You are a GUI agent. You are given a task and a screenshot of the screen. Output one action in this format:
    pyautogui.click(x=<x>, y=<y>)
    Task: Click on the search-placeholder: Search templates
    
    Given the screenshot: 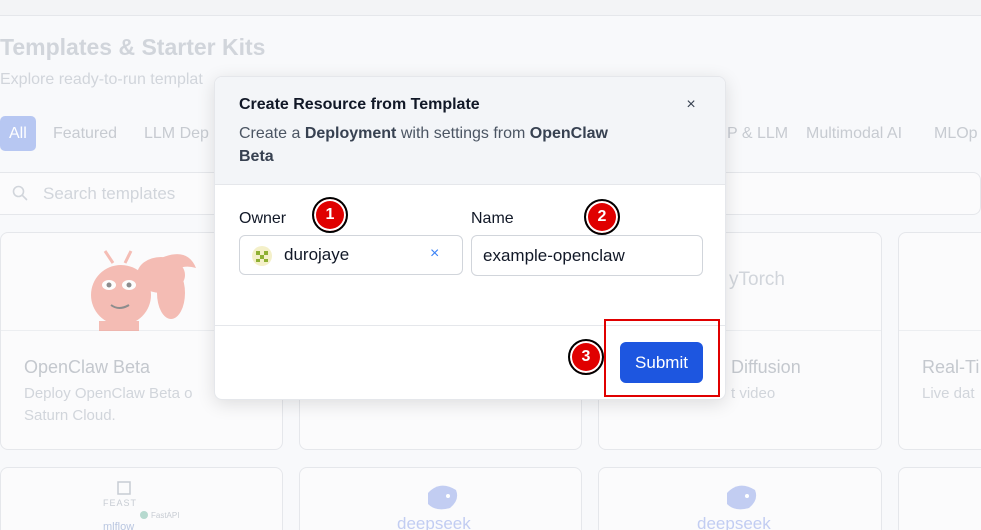 What is the action you would take?
    pyautogui.click(x=109, y=193)
    